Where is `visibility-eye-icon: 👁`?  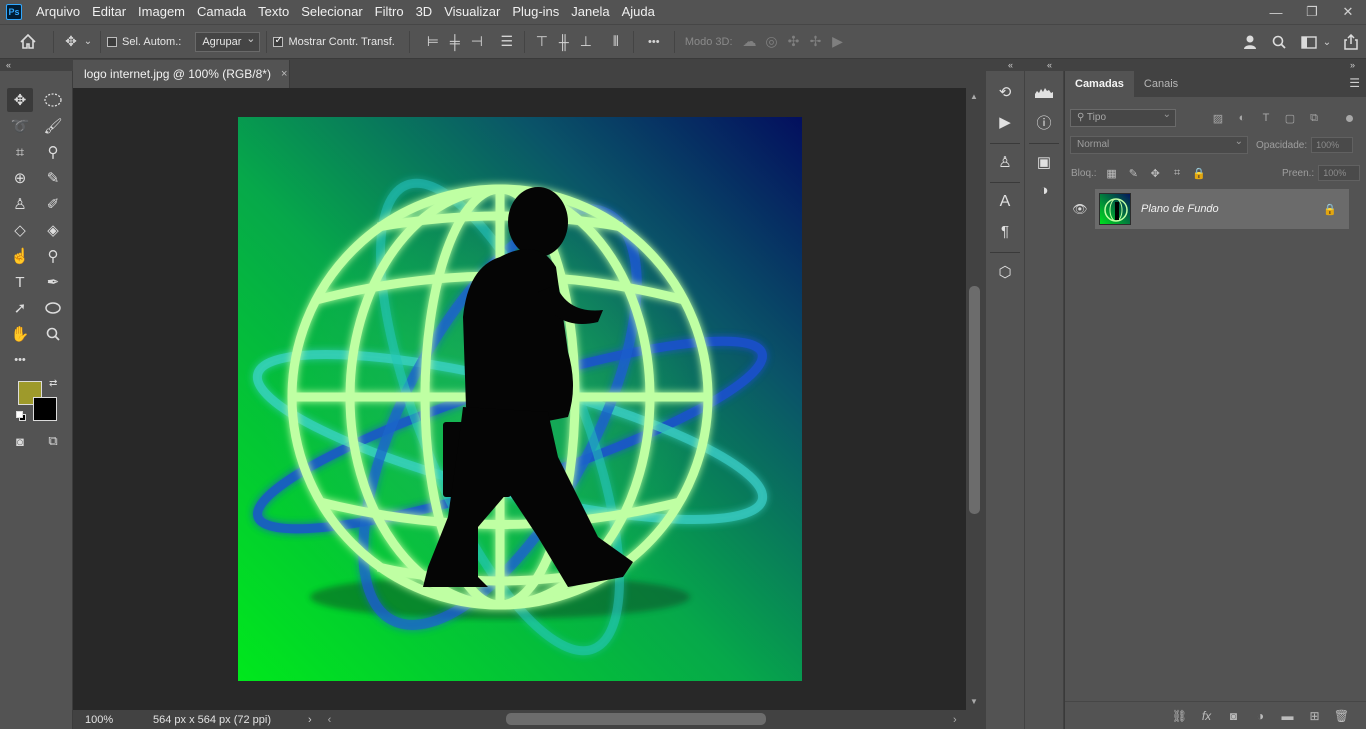 visibility-eye-icon: 👁 is located at coordinates (1080, 209).